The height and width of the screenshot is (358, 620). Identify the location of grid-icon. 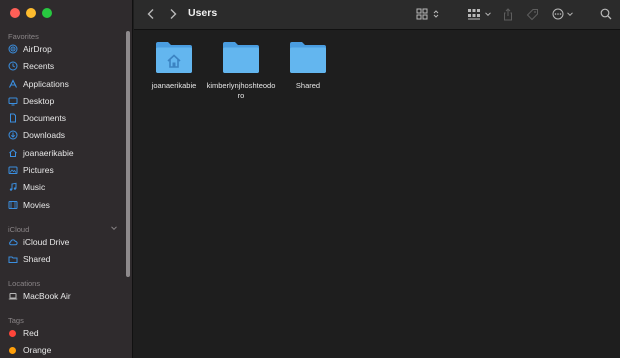
(422, 14).